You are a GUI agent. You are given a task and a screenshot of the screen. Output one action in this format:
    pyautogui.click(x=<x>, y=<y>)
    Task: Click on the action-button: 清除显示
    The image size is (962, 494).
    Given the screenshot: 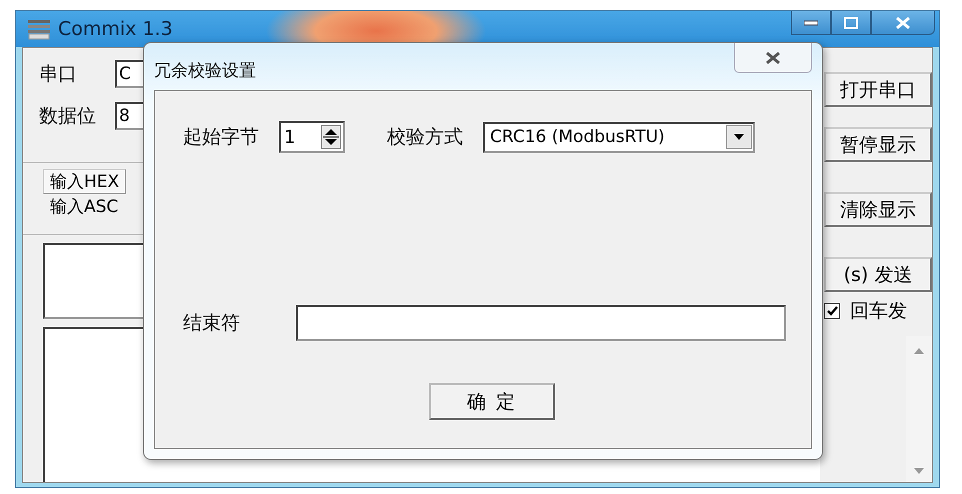 What is the action you would take?
    pyautogui.click(x=878, y=209)
    